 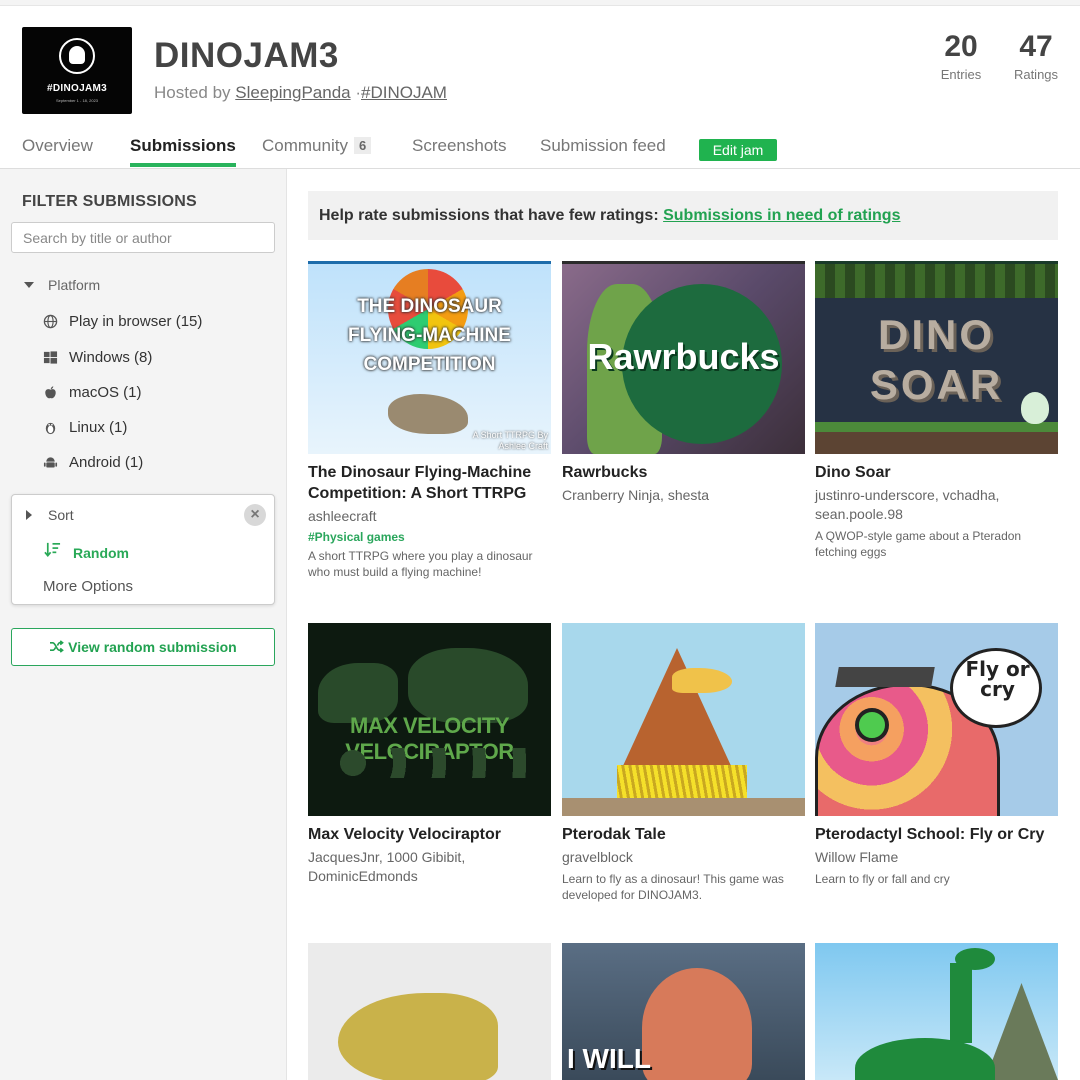 I want to click on game-author: Willow Flame, so click(x=936, y=857).